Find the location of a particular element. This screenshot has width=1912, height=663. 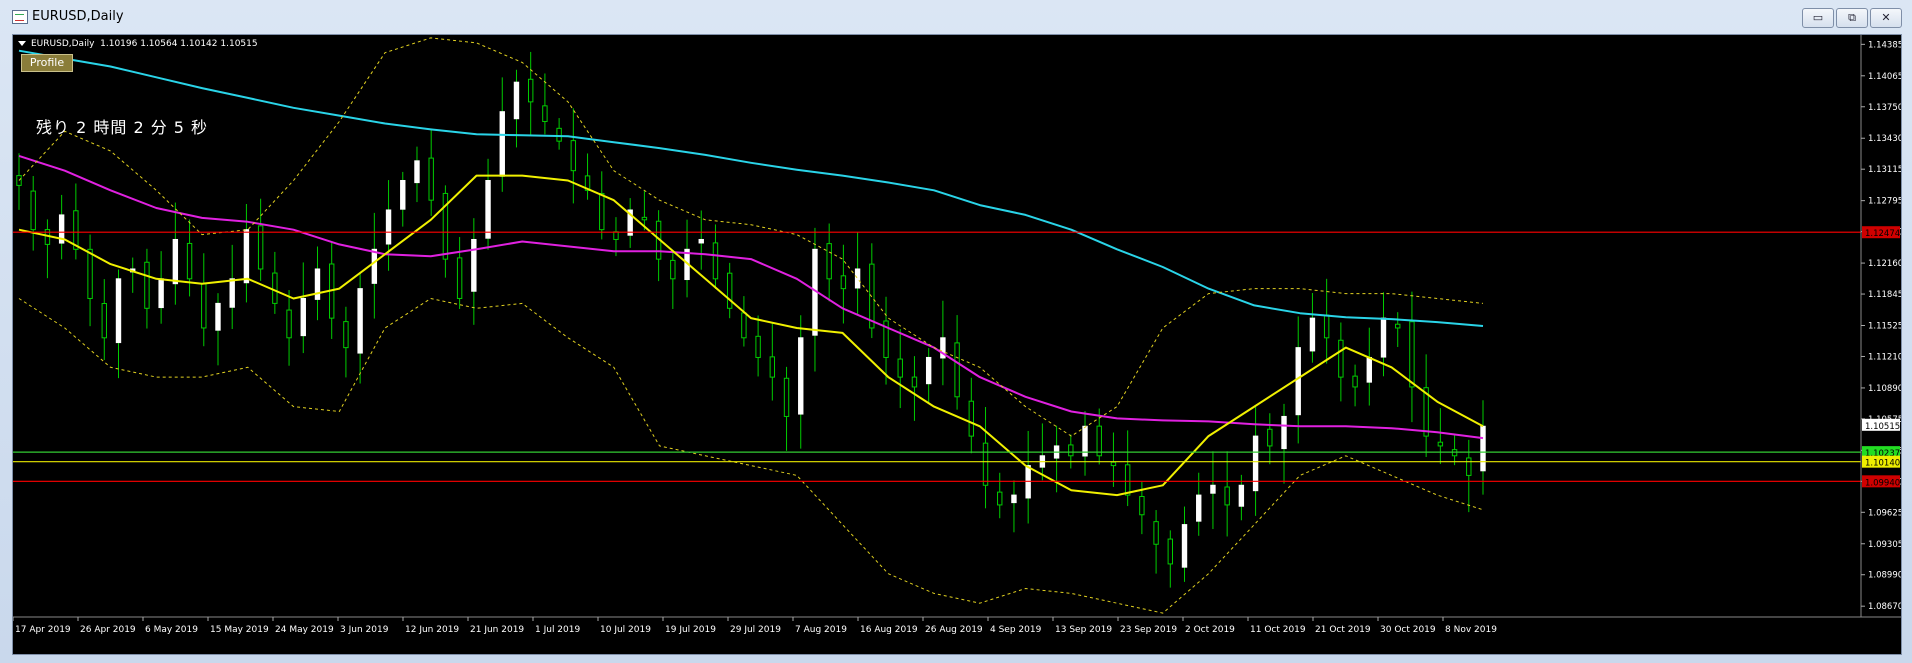

x-tick-label: 21 Oct 2019 is located at coordinates (1343, 630).